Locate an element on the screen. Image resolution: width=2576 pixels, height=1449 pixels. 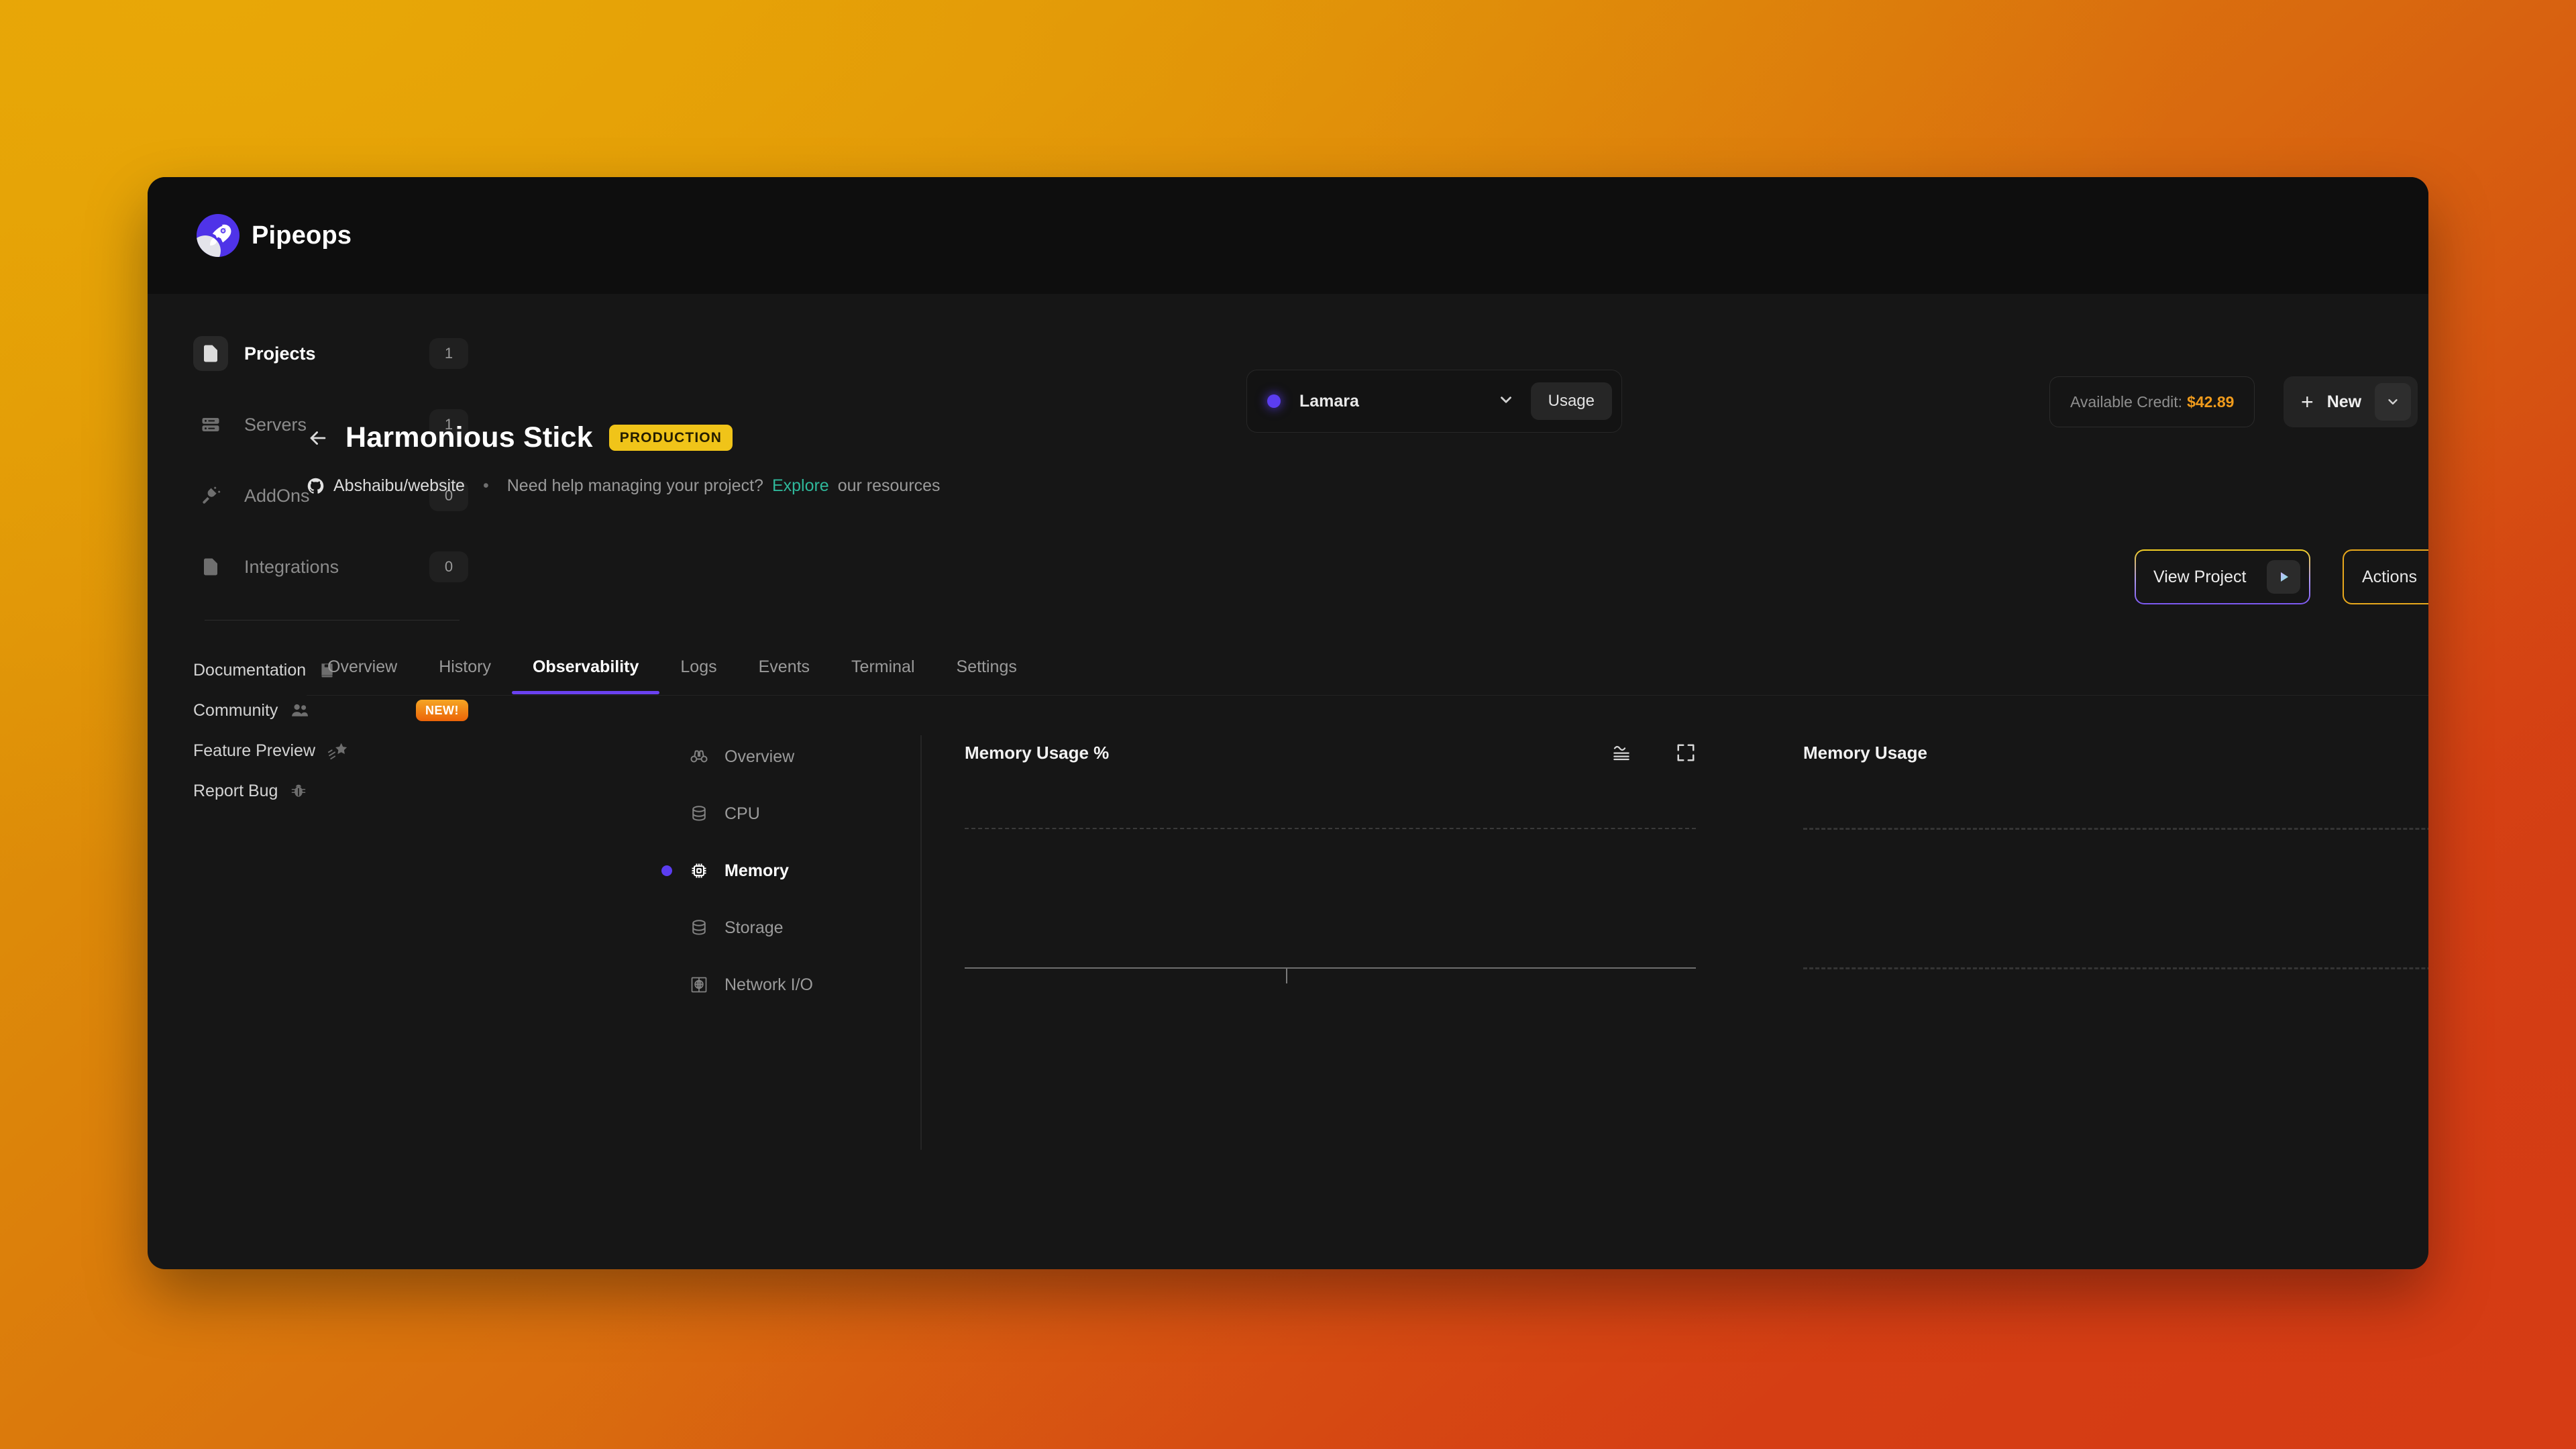
play-icon is located at coordinates (2283, 577).